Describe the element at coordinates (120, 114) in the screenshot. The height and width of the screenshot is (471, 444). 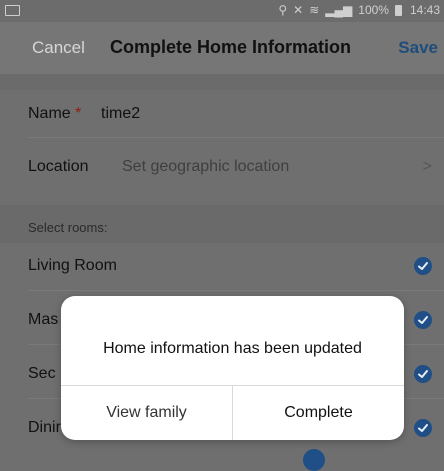
I see `name-input: time2` at that location.